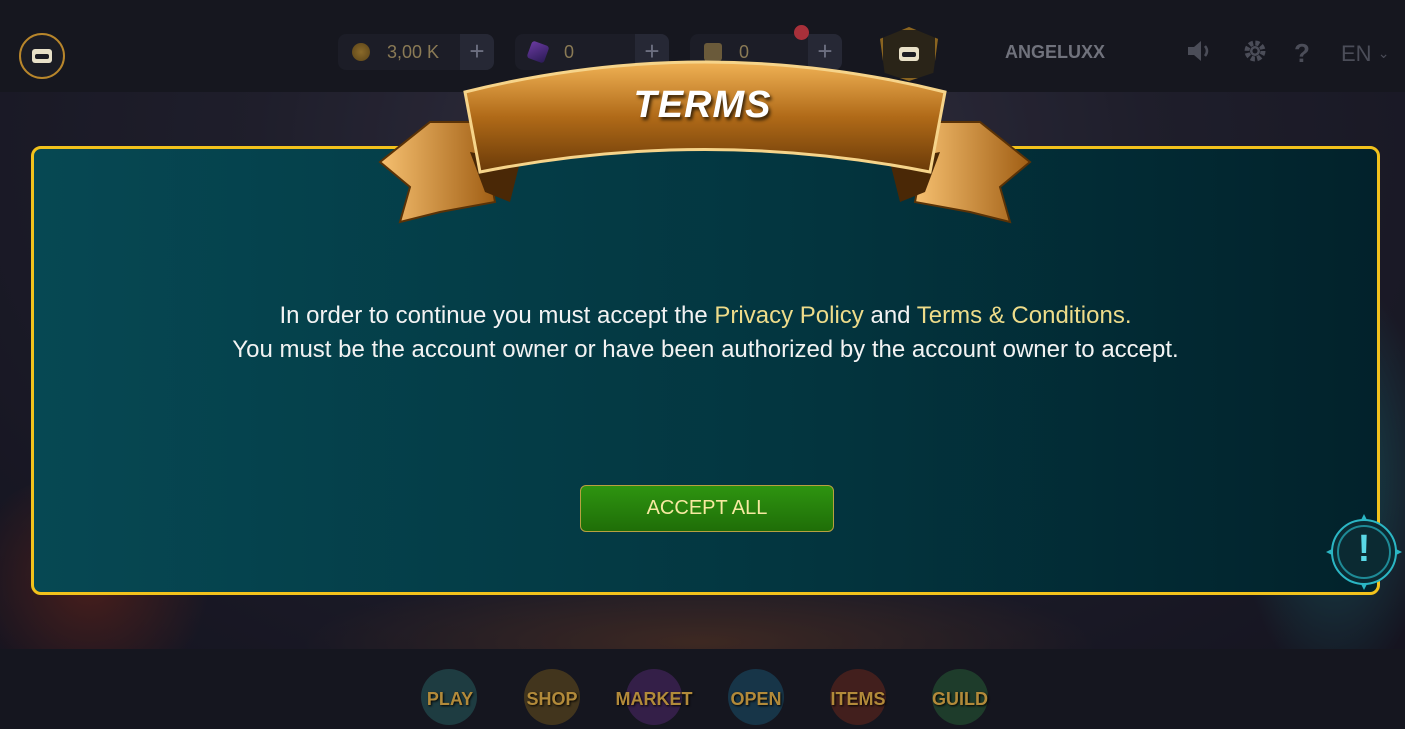  What do you see at coordinates (858, 699) in the screenshot?
I see `nav-items: ITEMS` at bounding box center [858, 699].